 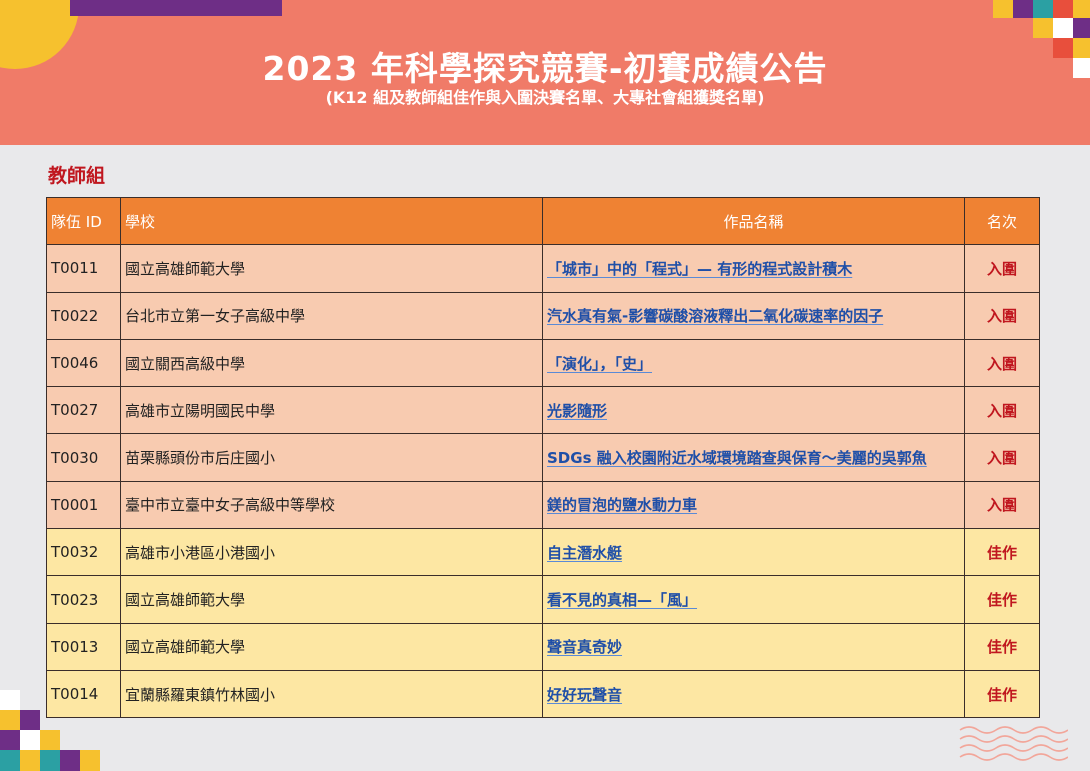 What do you see at coordinates (1013, 743) in the screenshot?
I see `wave-decoration` at bounding box center [1013, 743].